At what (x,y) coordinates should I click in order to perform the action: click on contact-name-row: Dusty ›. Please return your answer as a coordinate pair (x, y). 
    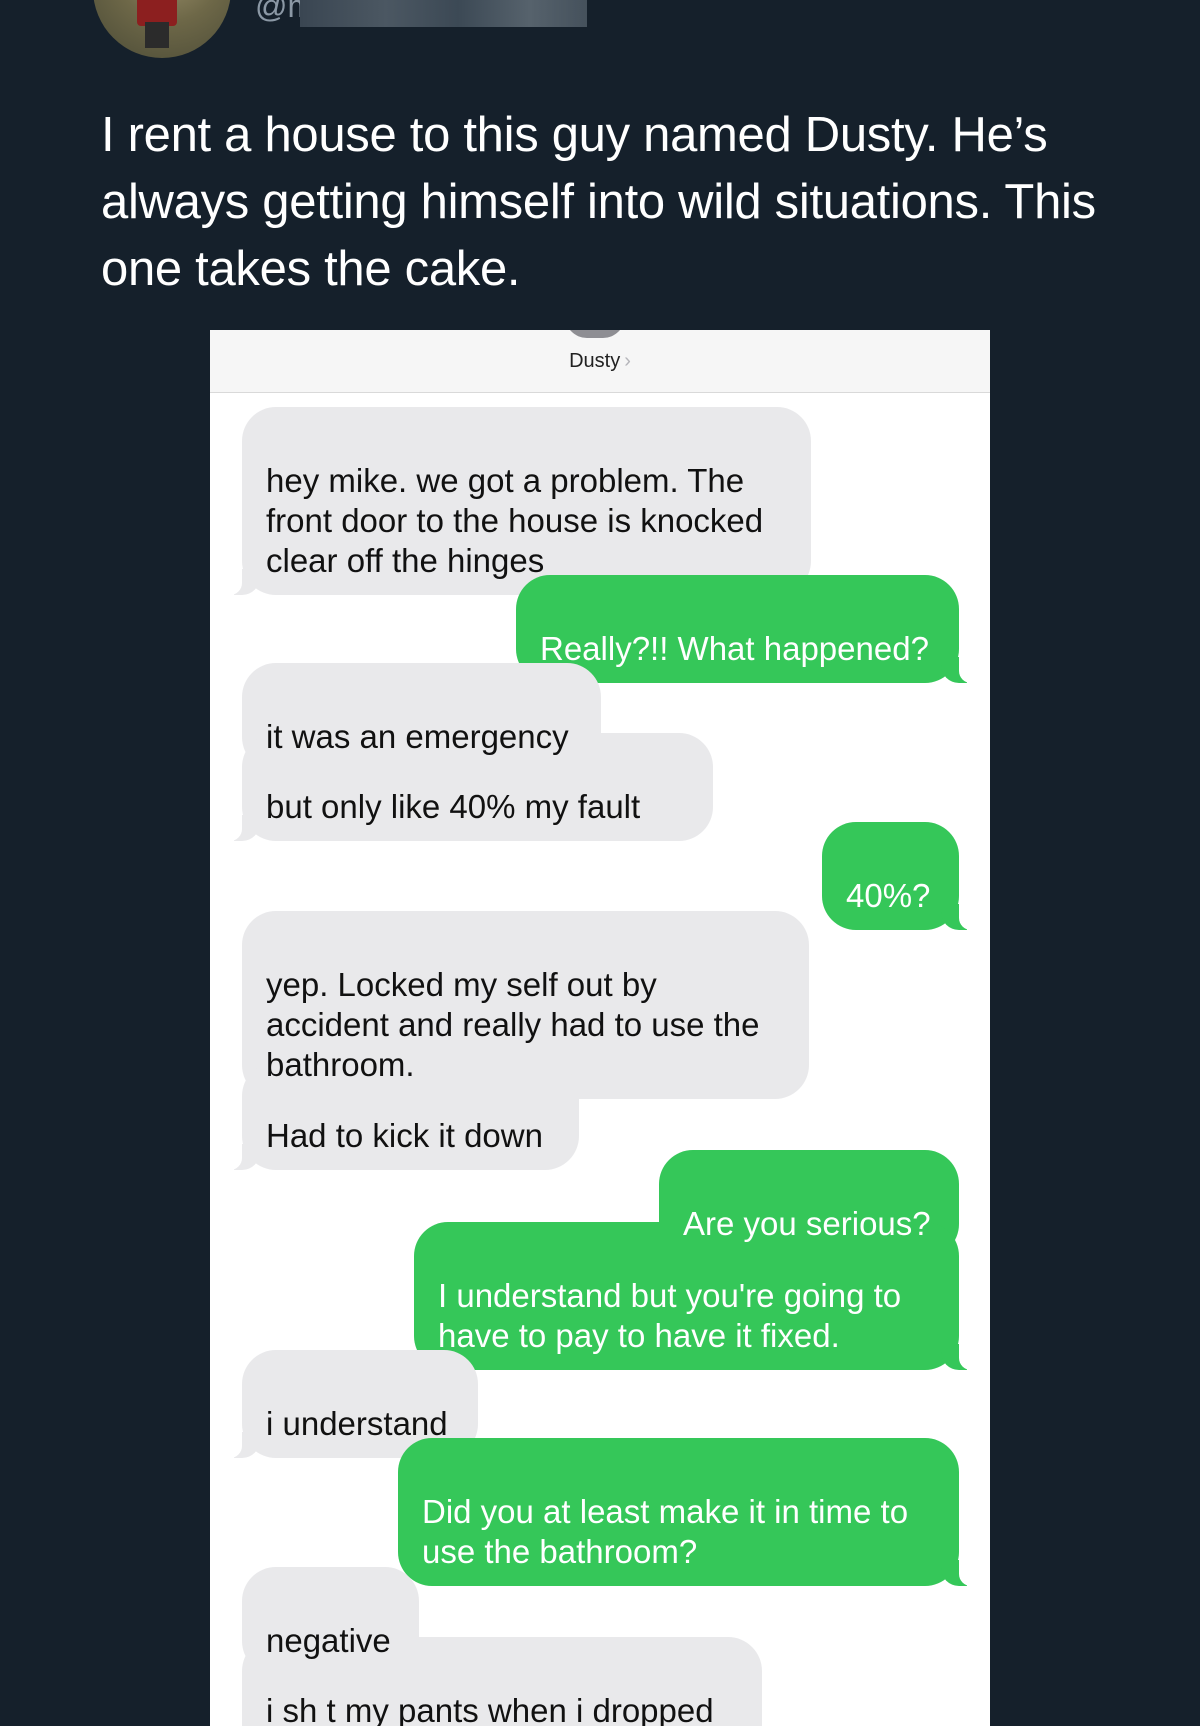
    Looking at the image, I should click on (600, 361).